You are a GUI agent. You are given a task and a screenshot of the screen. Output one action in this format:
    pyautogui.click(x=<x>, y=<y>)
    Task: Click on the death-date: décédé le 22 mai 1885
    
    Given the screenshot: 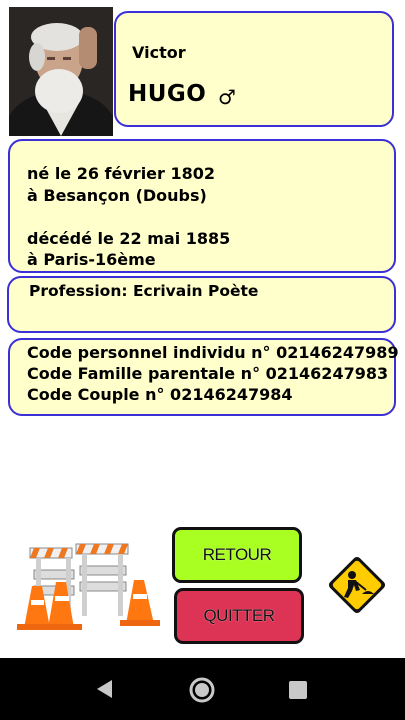 What is the action you would take?
    pyautogui.click(x=129, y=238)
    